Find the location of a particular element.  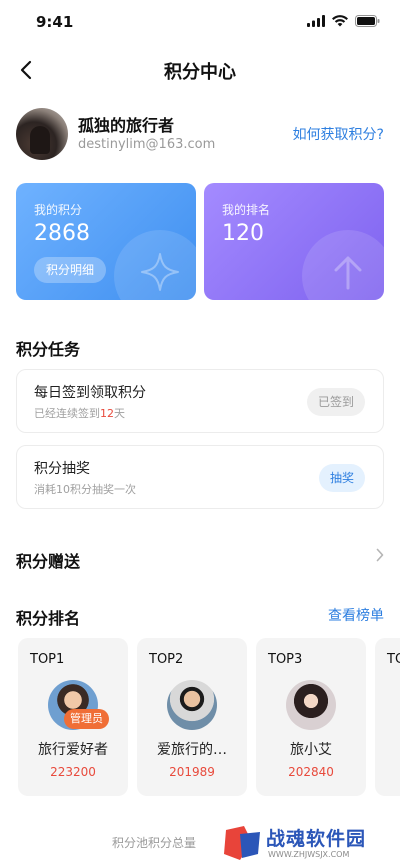

rank-user-name: 旅行爱好者 is located at coordinates (73, 750).